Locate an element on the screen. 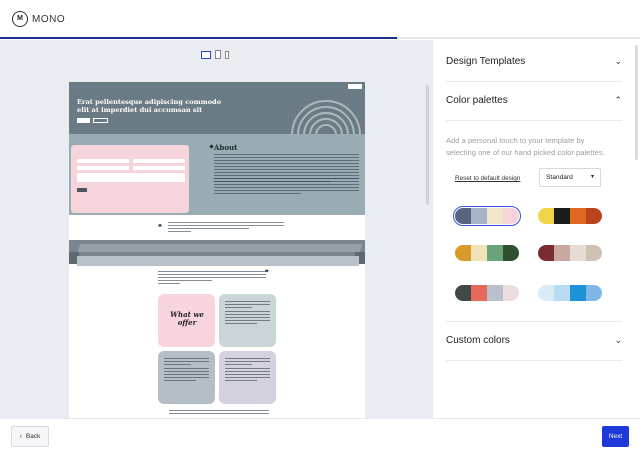  next-label: Next is located at coordinates (615, 436).